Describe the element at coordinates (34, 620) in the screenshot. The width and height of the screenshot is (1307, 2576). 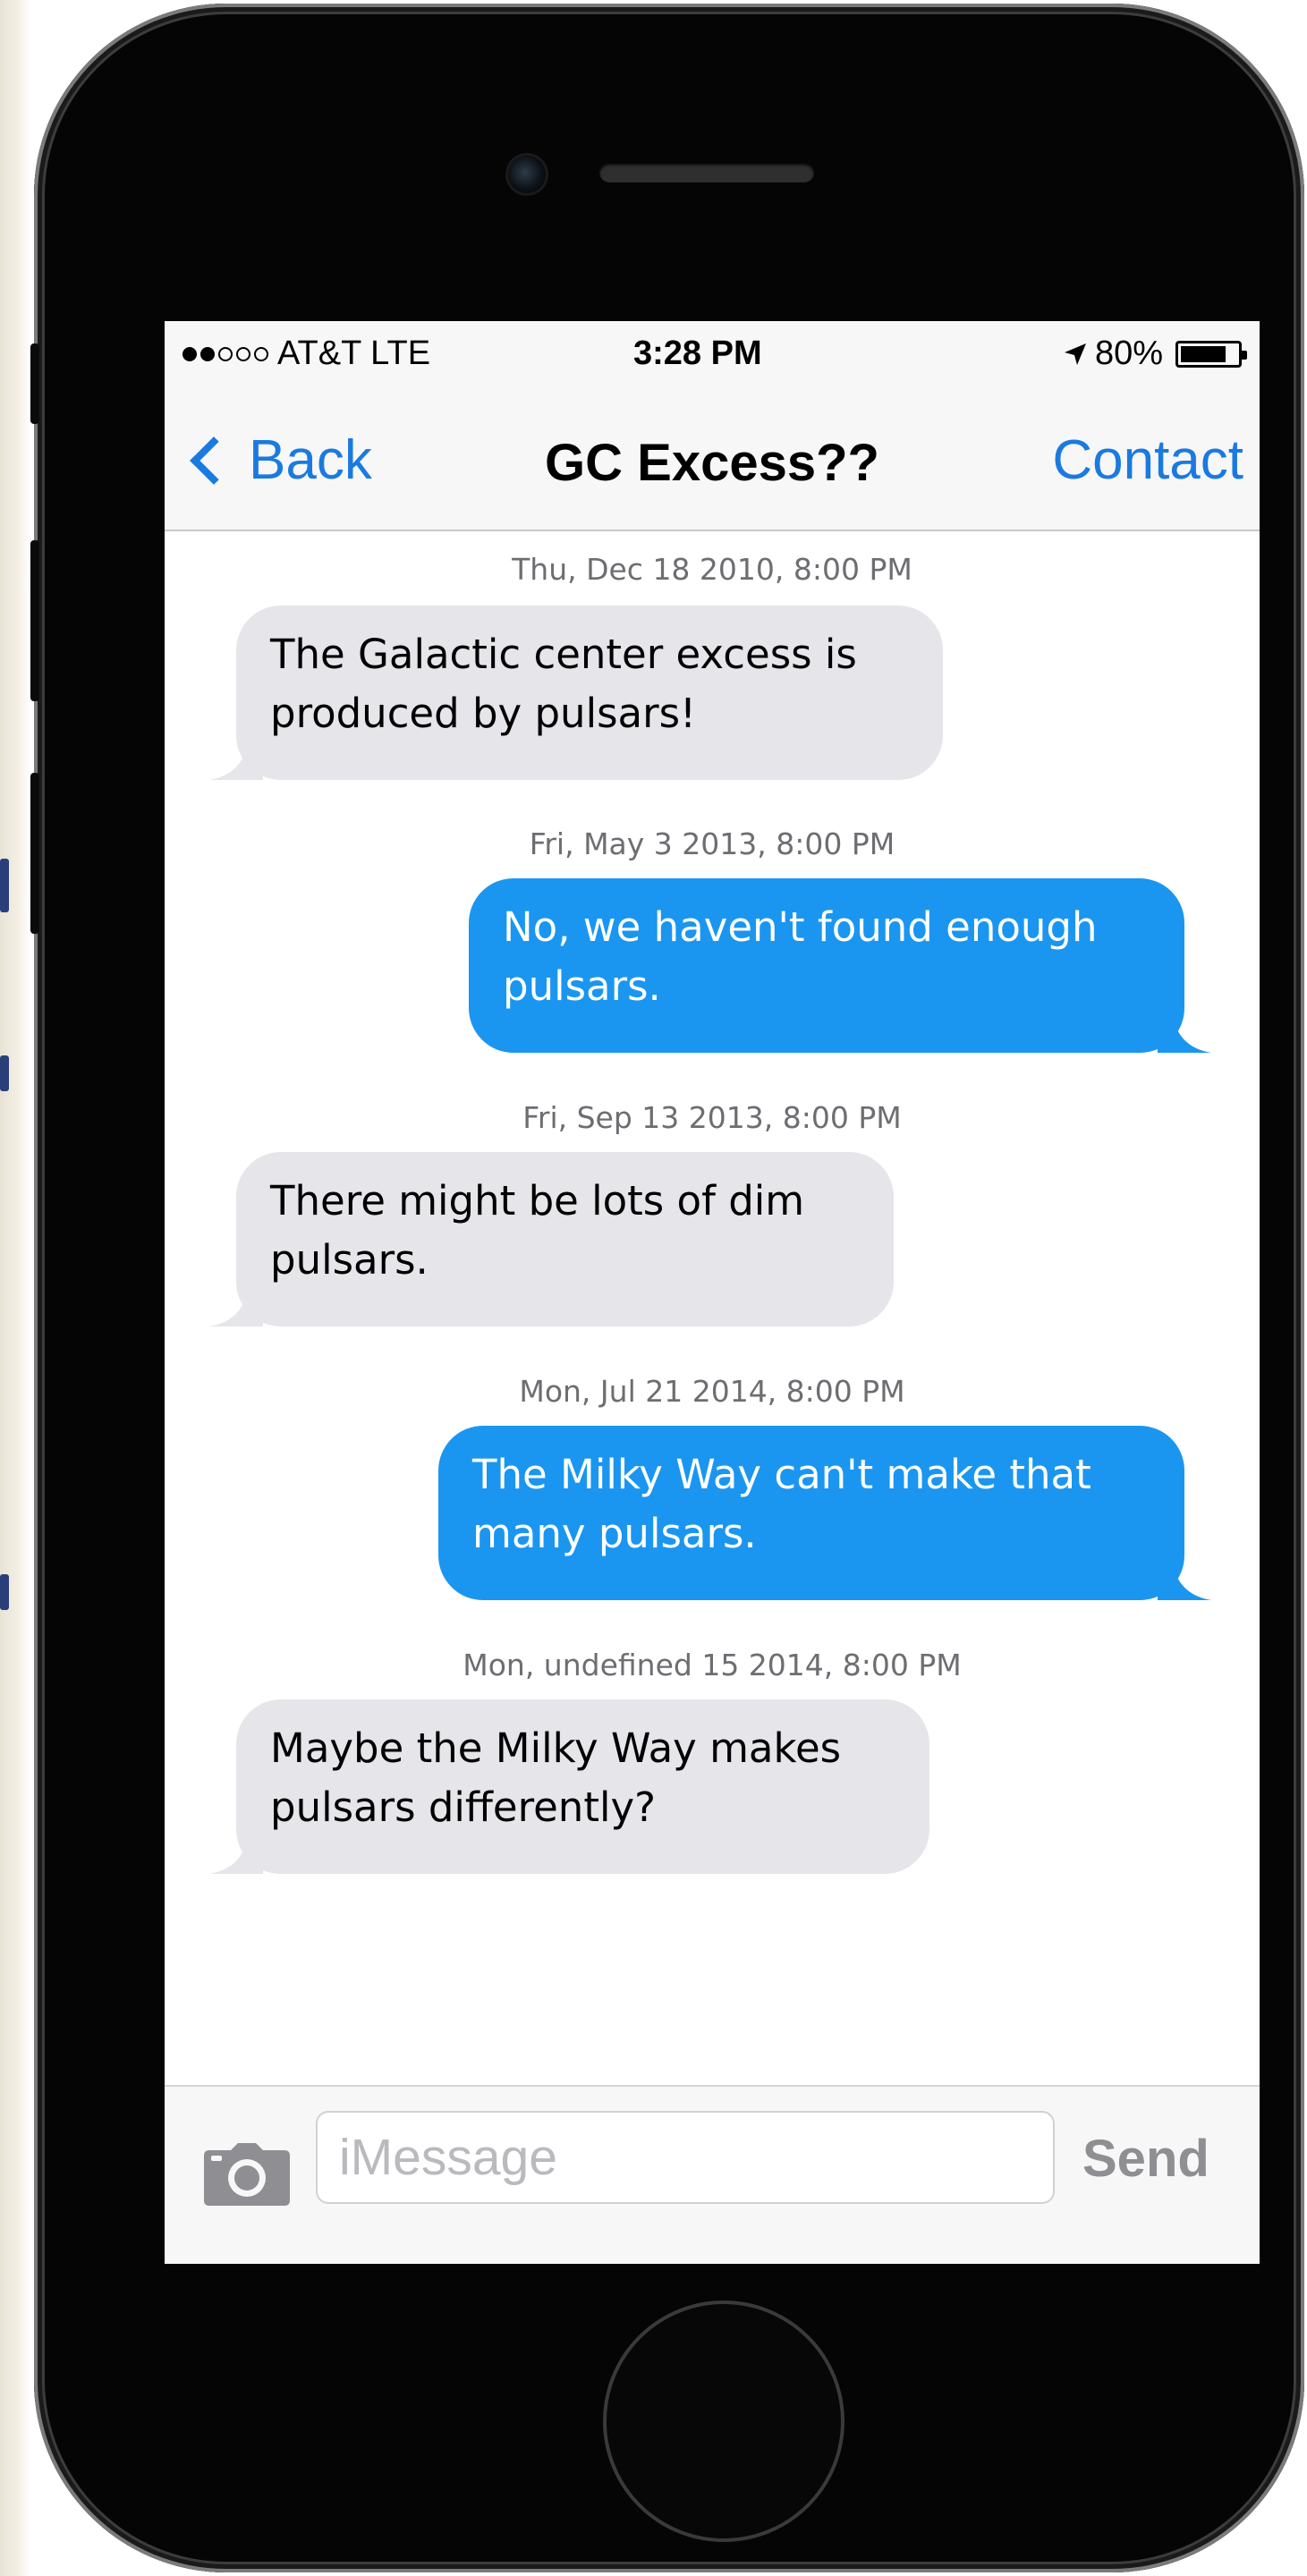
I see `volume-up-button` at that location.